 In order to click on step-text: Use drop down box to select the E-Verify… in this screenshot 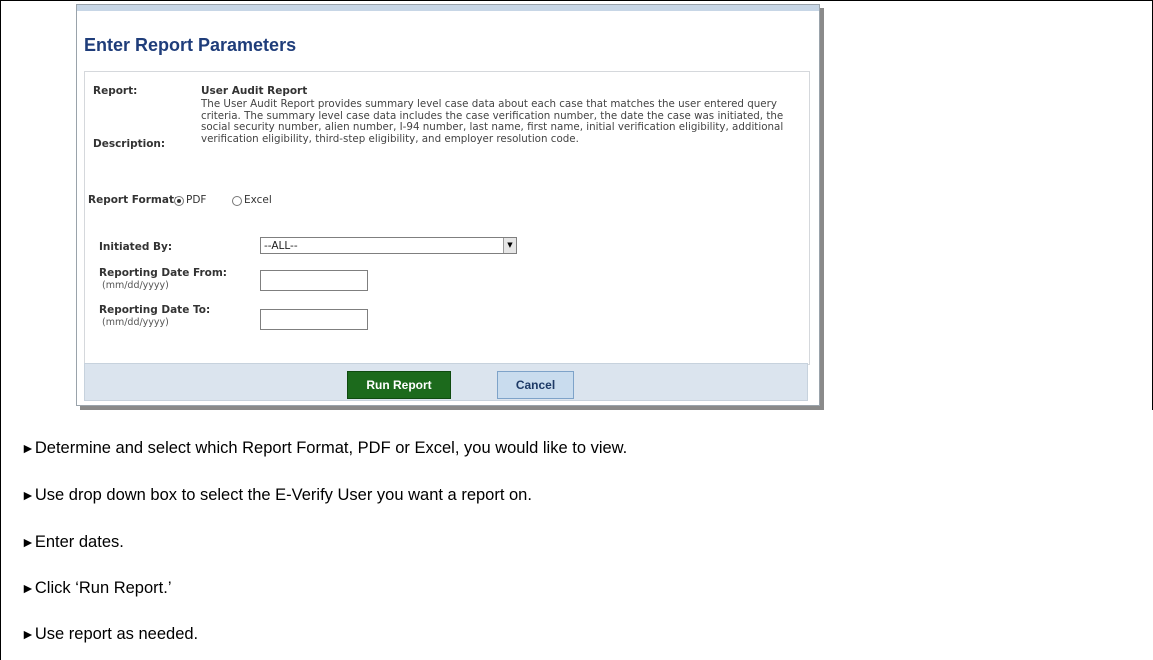, I will do `click(283, 495)`.